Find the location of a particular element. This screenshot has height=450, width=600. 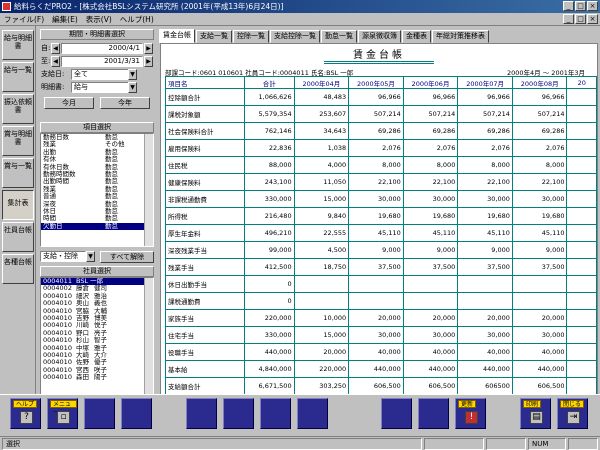

this-year-button: 今年 is located at coordinates (125, 103).